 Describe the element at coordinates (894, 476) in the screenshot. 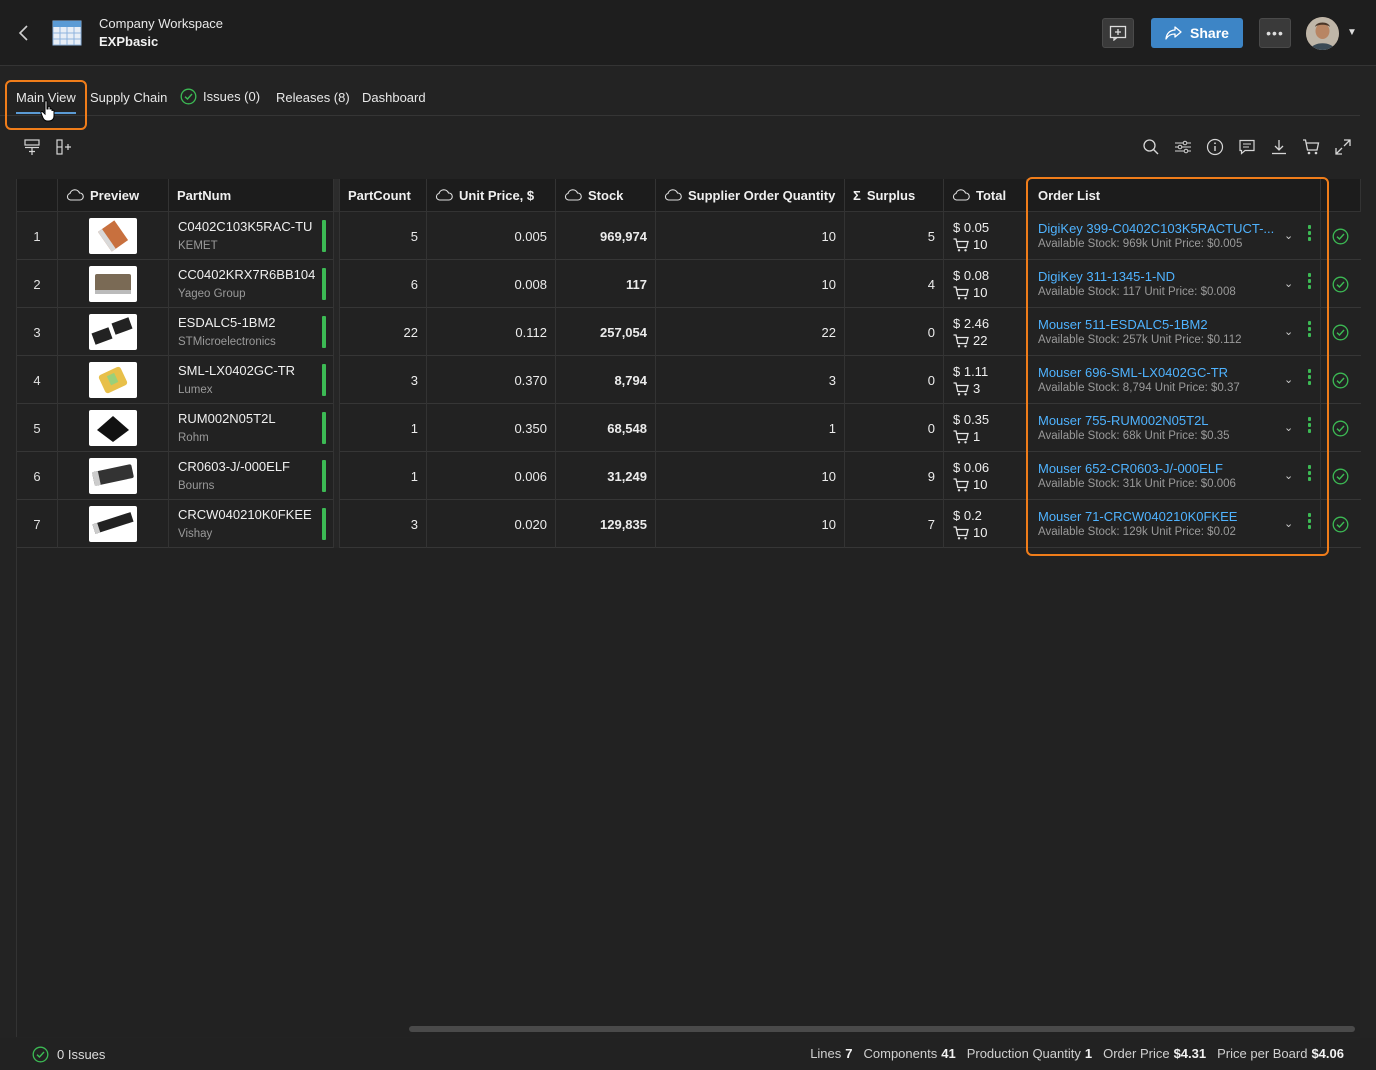

I see `surplus-cell: 9` at that location.